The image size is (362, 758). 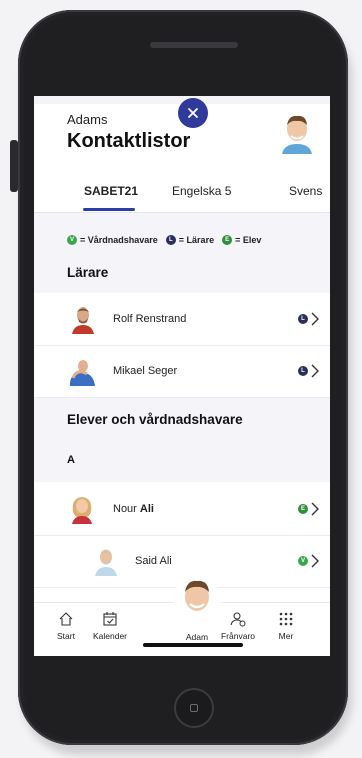 What do you see at coordinates (193, 645) in the screenshot?
I see `home-indicator` at bounding box center [193, 645].